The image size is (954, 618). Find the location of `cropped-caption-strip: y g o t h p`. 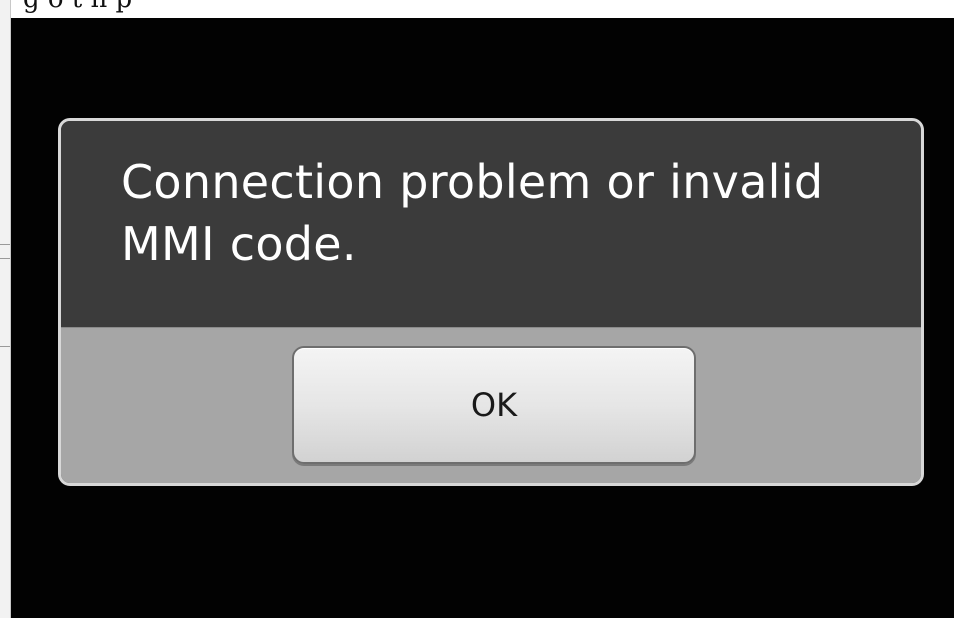

cropped-caption-strip: y g o t h p is located at coordinates (477, 9).